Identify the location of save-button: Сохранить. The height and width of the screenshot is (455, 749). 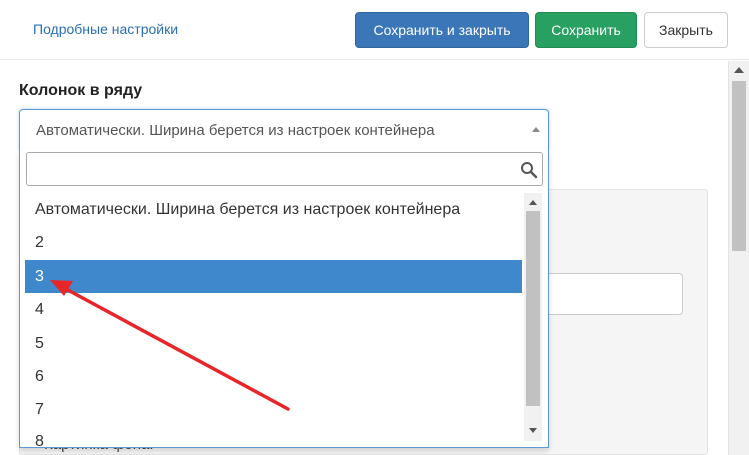
(586, 30).